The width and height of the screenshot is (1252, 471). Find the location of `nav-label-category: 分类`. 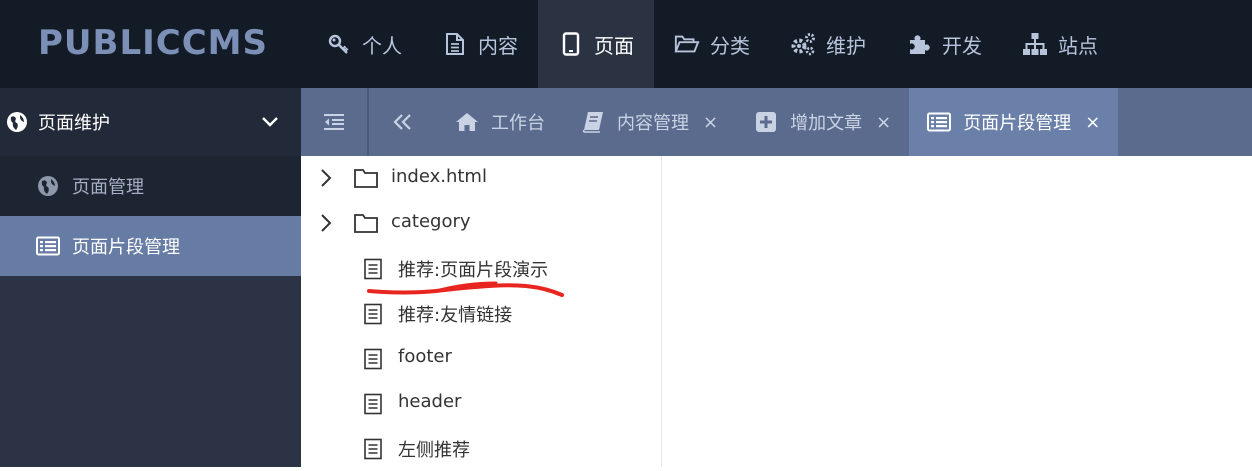

nav-label-category: 分类 is located at coordinates (730, 45).